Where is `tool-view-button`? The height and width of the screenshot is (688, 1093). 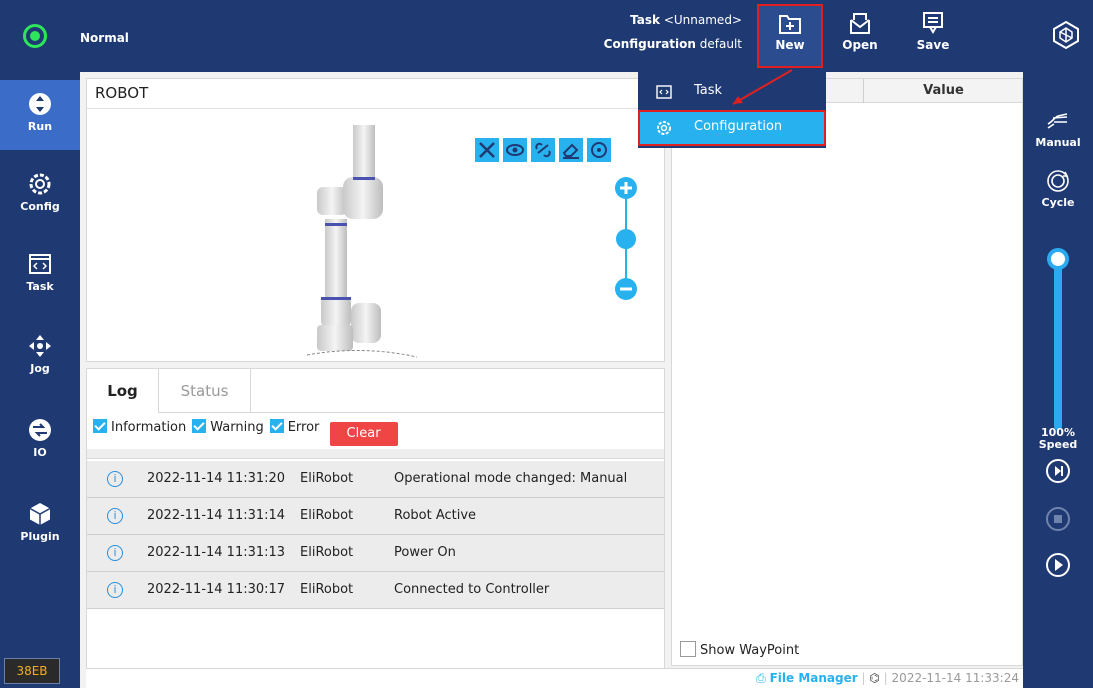
tool-view-button is located at coordinates (487, 150).